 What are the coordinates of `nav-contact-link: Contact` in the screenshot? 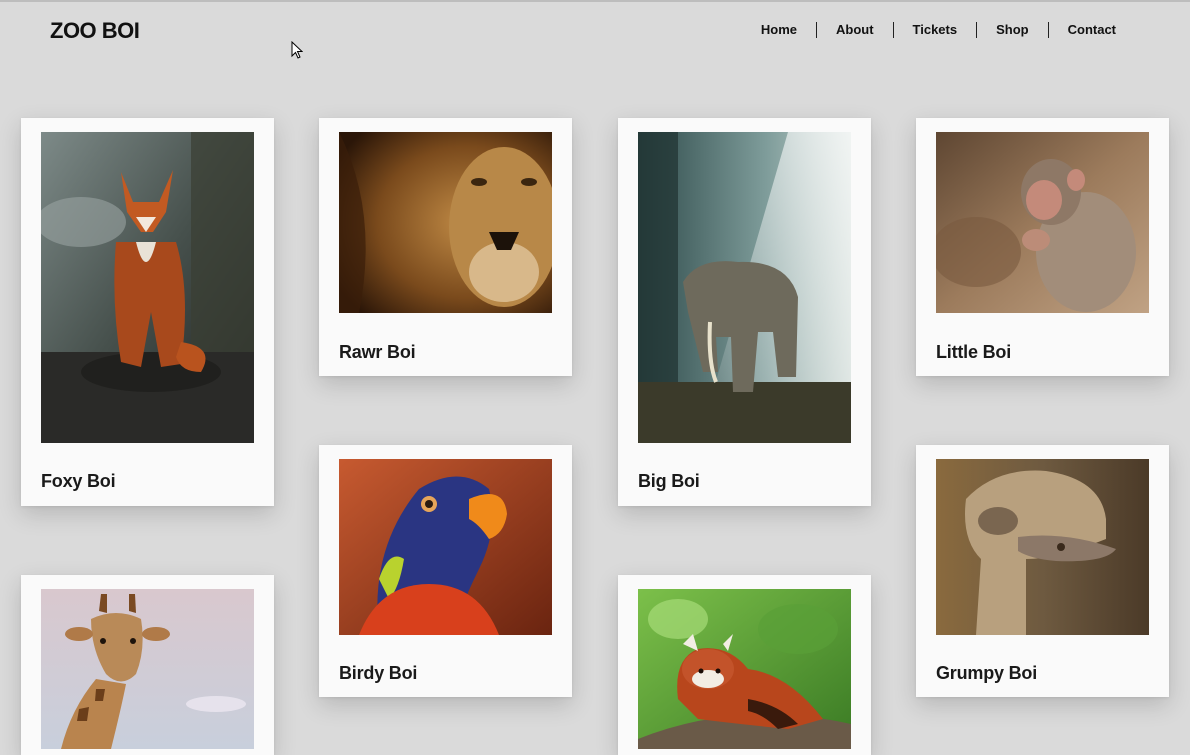 It's located at (1092, 30).